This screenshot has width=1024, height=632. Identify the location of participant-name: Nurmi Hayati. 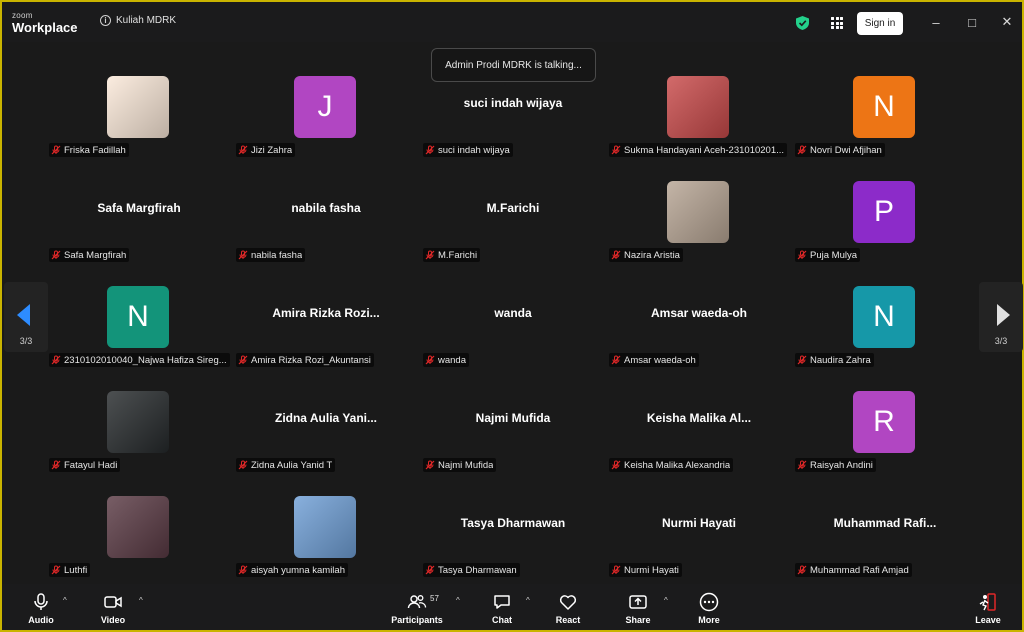
(651, 570).